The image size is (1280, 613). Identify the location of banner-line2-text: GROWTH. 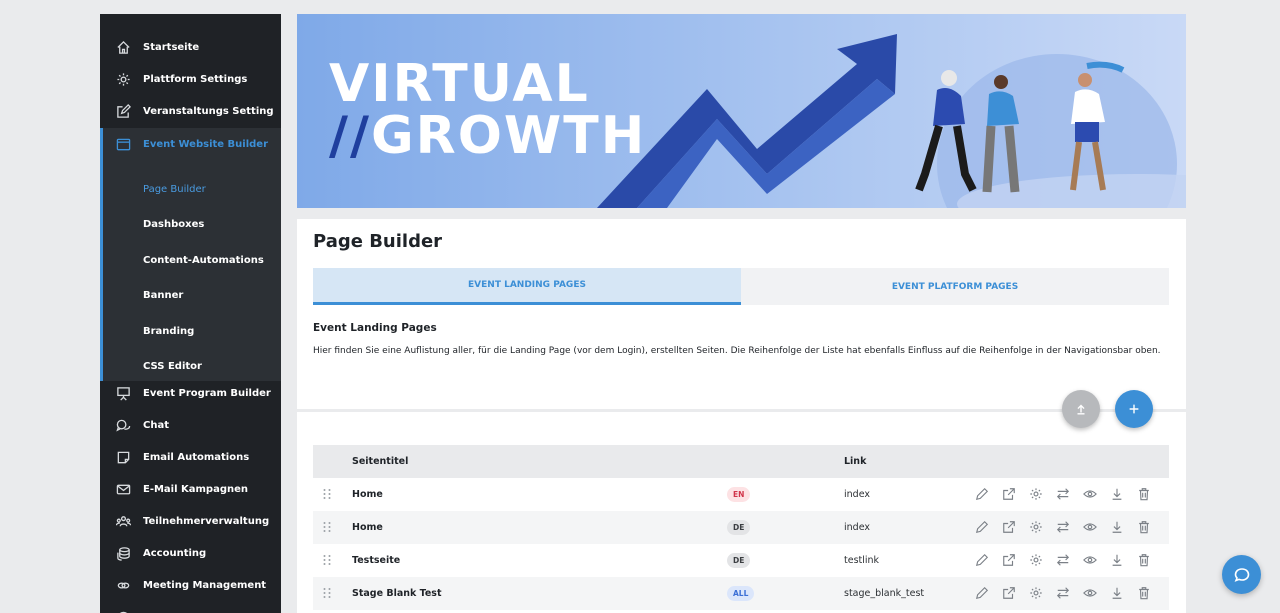
(508, 136).